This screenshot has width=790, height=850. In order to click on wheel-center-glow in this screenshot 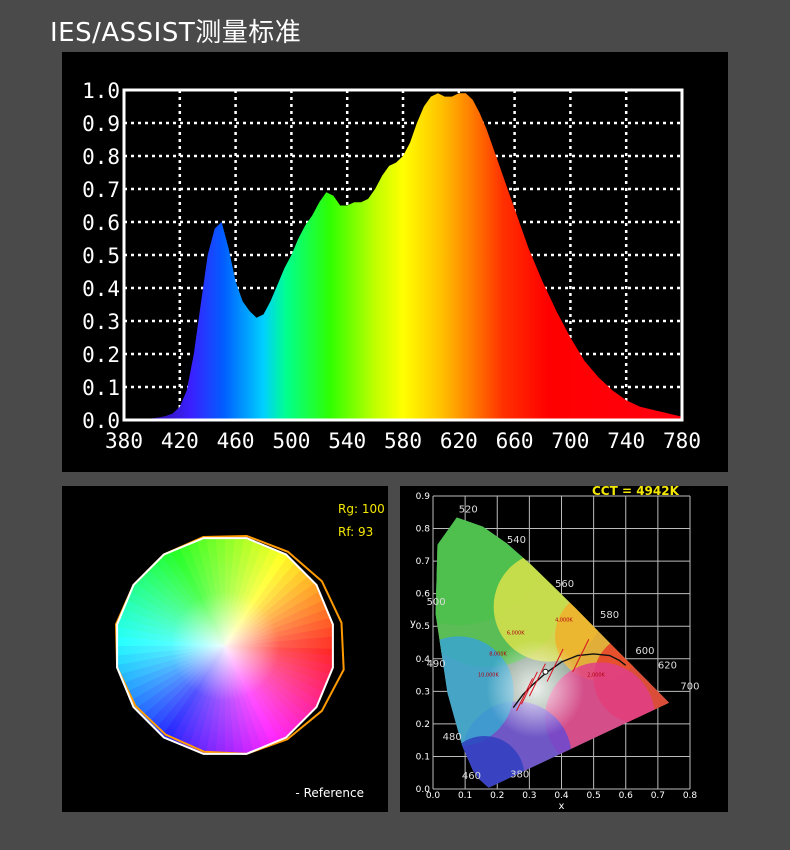, I will do `click(225, 646)`.